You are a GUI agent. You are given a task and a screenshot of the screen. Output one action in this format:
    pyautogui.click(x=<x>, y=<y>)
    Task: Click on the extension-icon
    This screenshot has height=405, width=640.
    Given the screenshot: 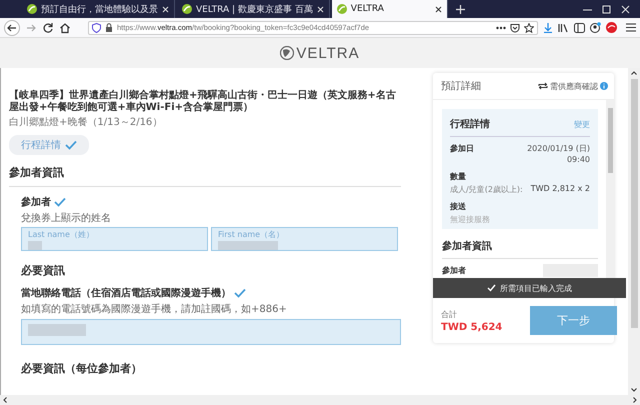 What is the action you would take?
    pyautogui.click(x=611, y=27)
    